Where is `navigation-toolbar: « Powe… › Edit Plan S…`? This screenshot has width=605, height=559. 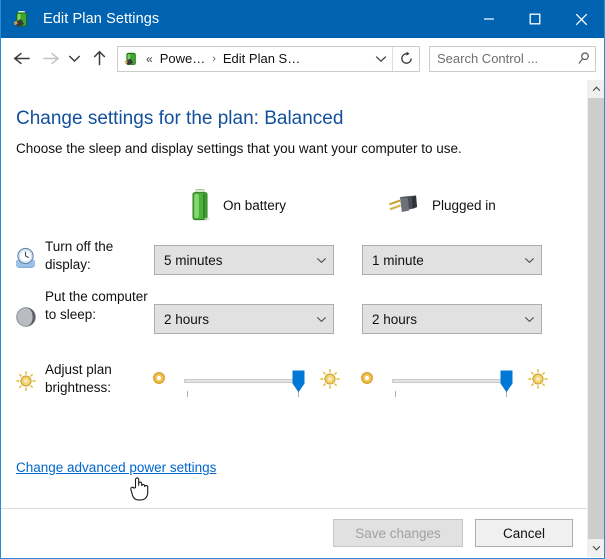 navigation-toolbar: « Powe… › Edit Plan S… is located at coordinates (302, 59).